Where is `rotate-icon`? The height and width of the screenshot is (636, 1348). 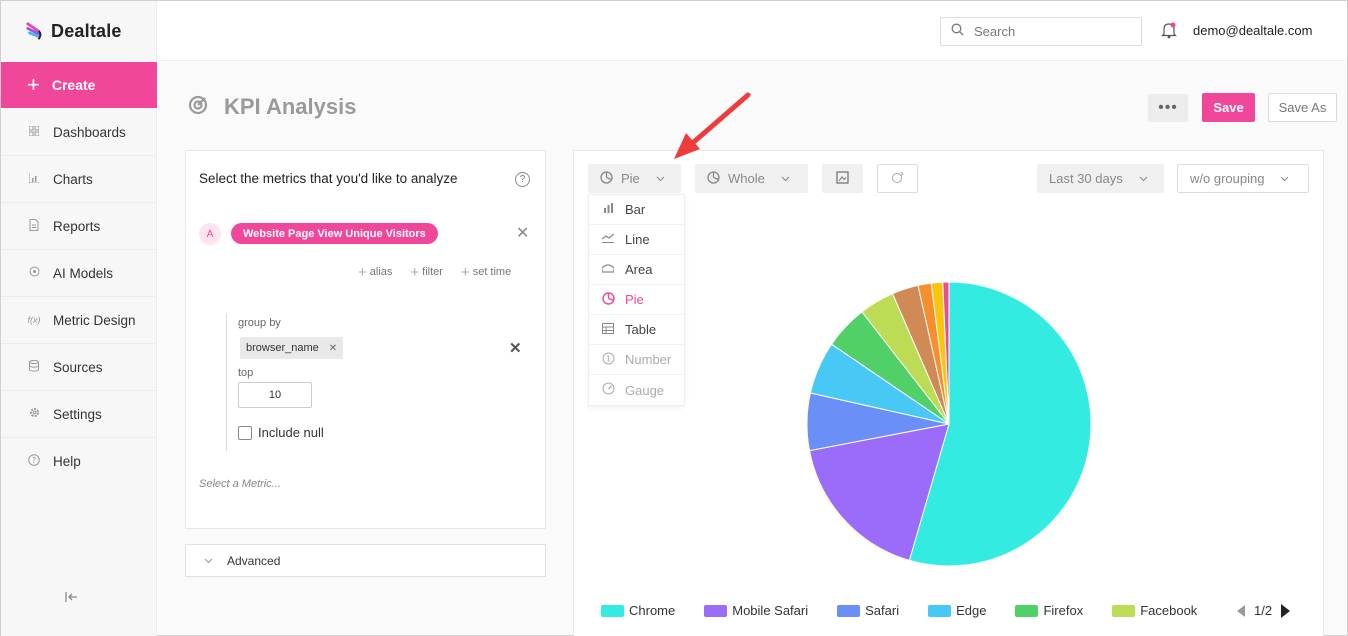 rotate-icon is located at coordinates (898, 179).